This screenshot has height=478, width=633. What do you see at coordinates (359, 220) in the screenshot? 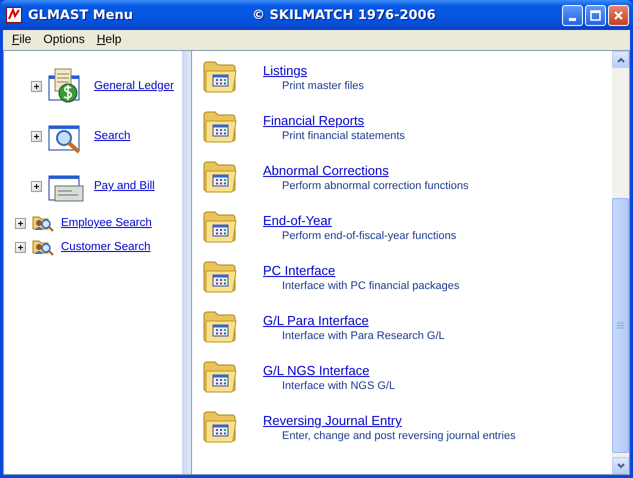
I see `menu-link: End-of-Year` at bounding box center [359, 220].